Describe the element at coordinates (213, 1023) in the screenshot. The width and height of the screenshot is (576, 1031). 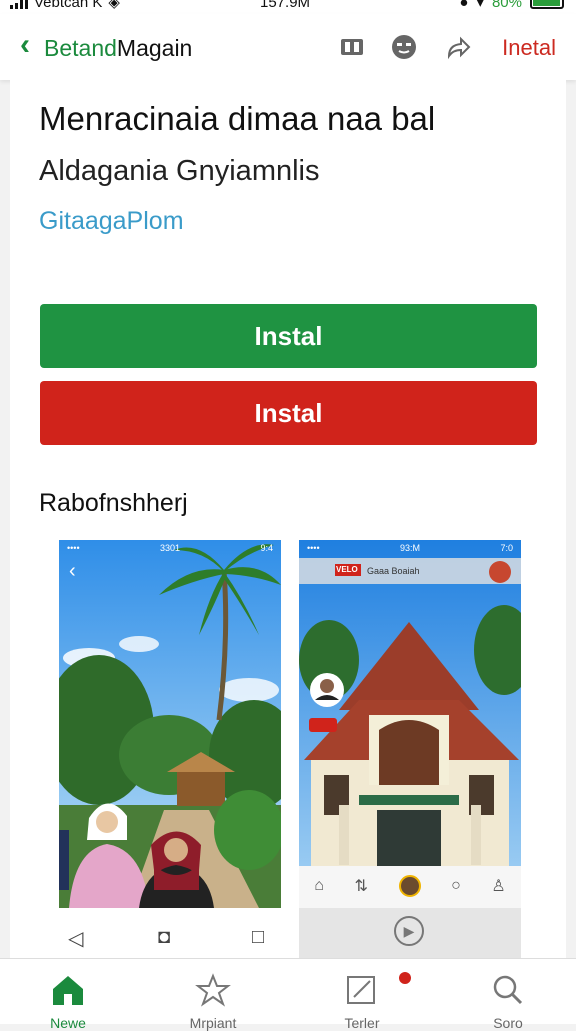
I see `nav-label-featured: Mrpiant` at that location.